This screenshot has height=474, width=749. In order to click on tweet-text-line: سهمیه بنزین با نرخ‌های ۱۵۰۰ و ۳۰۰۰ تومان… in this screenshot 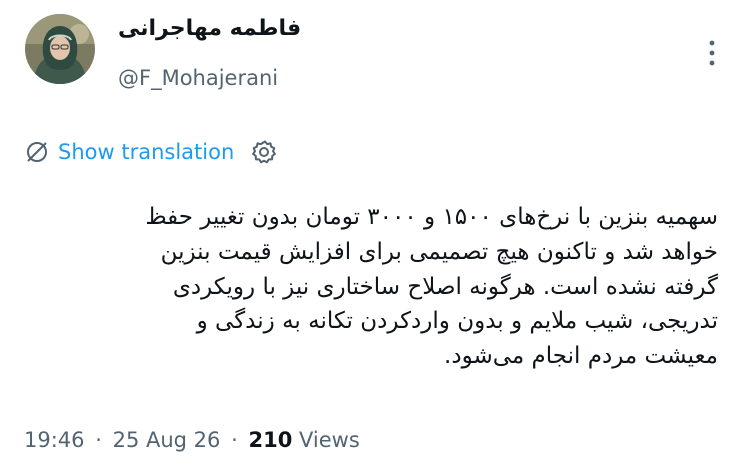, I will do `click(431, 217)`.